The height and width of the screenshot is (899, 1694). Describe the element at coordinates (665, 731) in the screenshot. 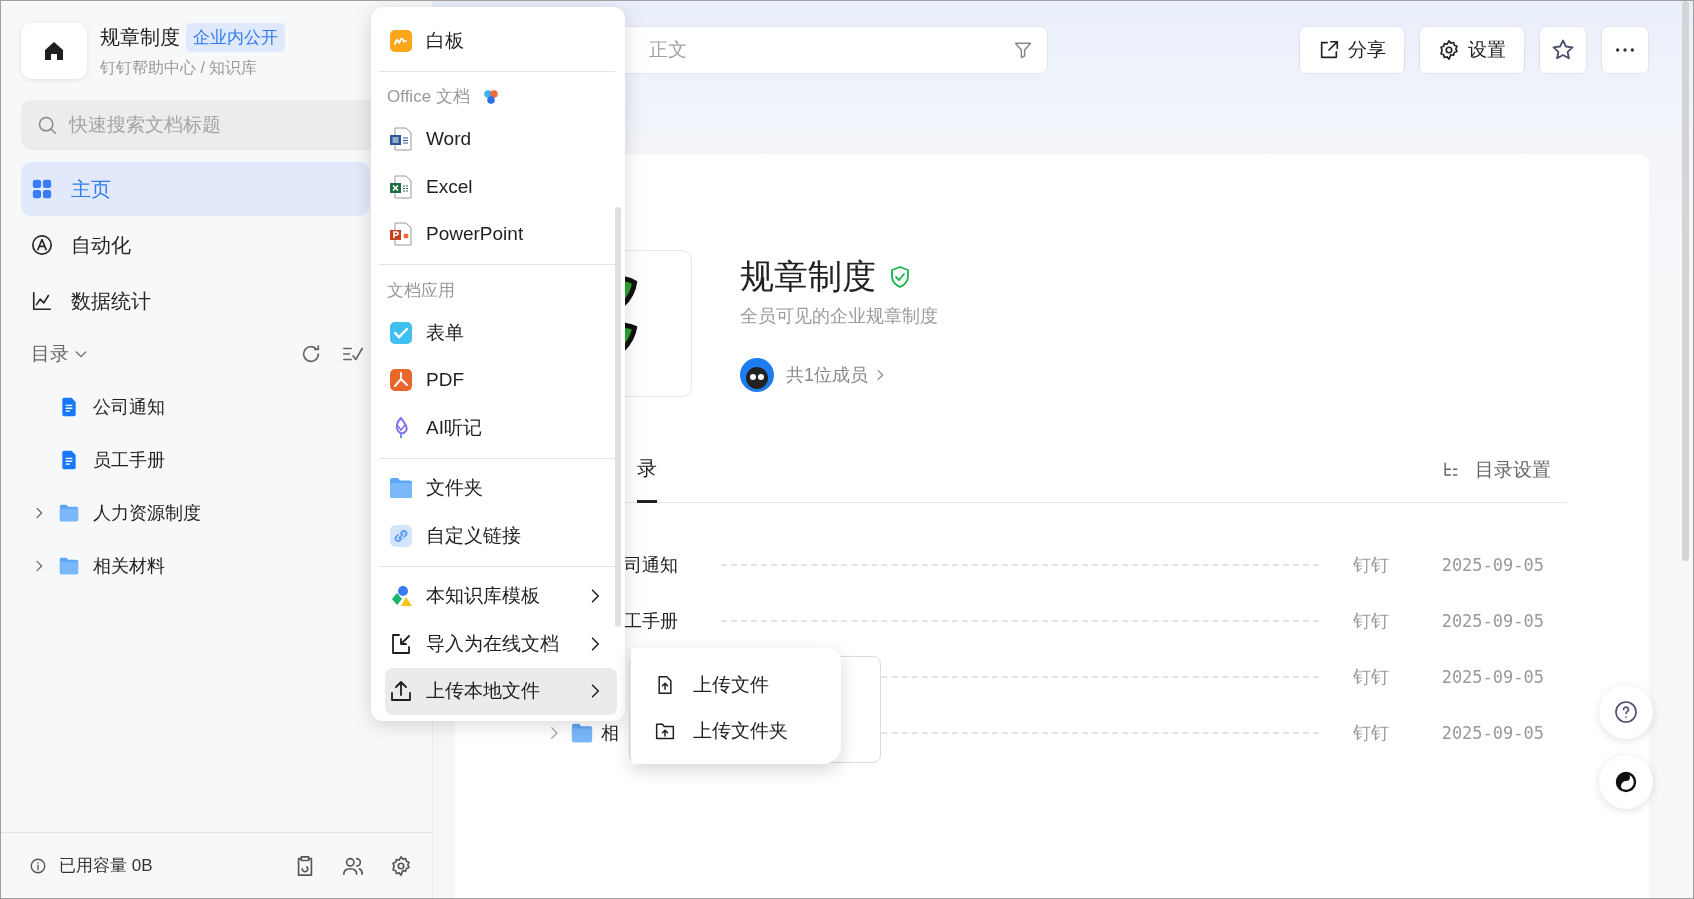

I see `folder-upload-icon` at that location.